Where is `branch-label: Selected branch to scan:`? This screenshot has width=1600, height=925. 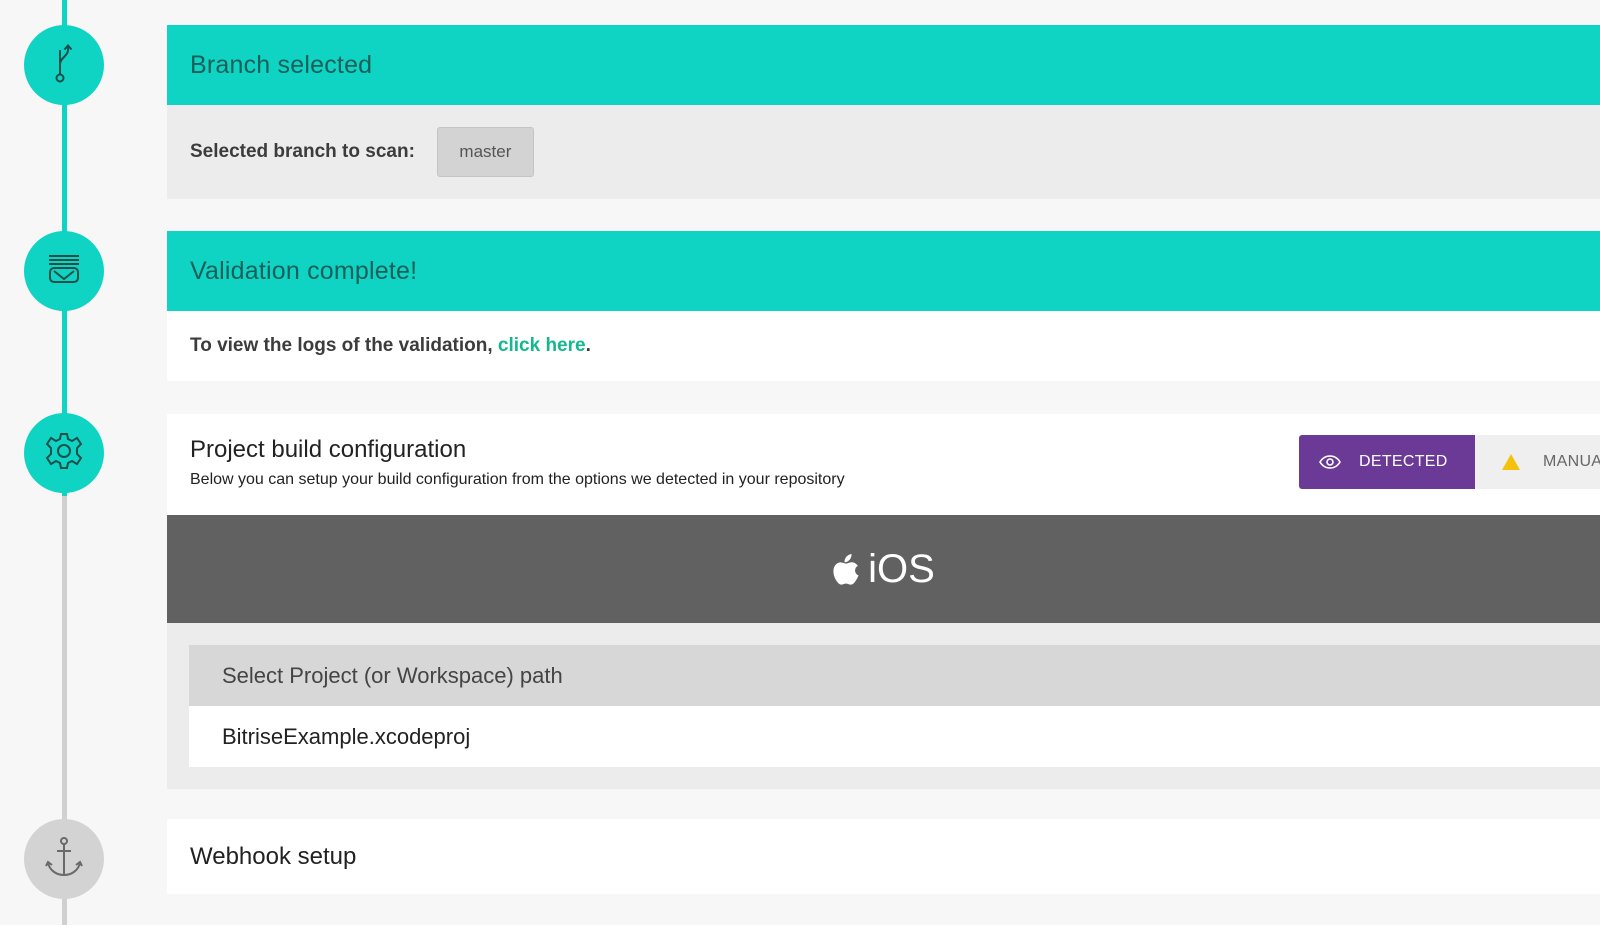 branch-label: Selected branch to scan: is located at coordinates (302, 151).